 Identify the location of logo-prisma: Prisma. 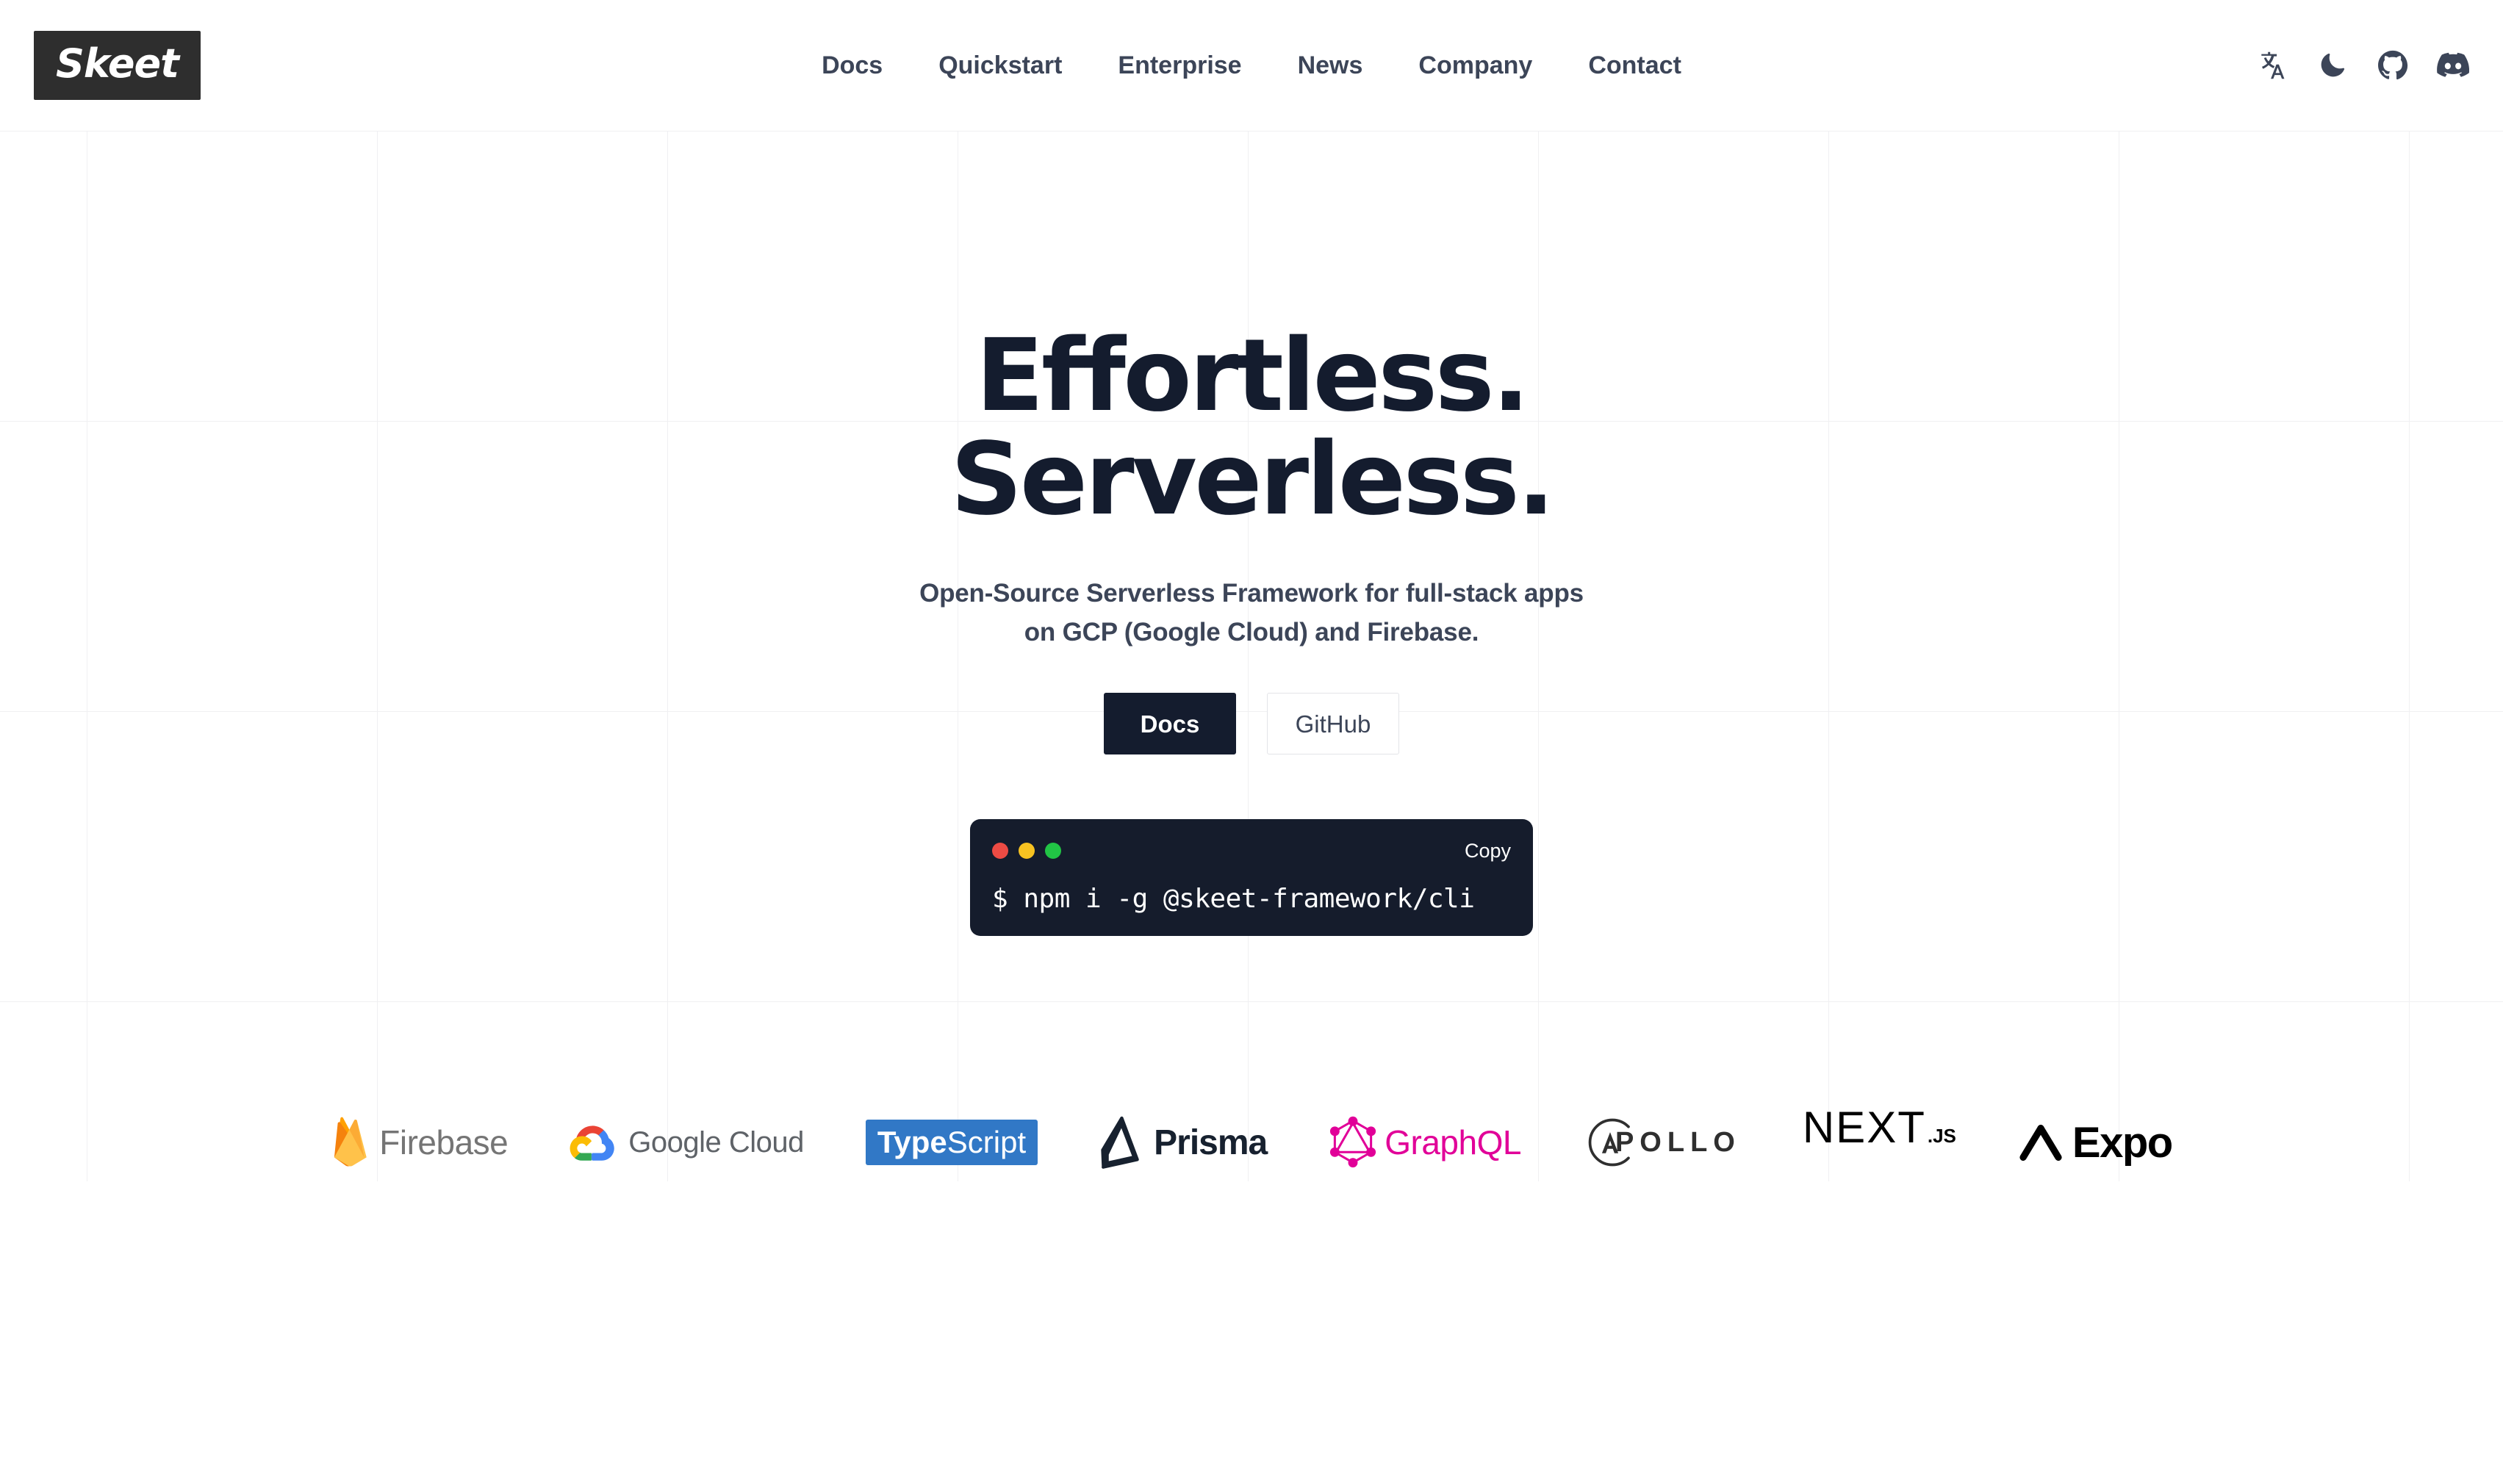
(1184, 1142).